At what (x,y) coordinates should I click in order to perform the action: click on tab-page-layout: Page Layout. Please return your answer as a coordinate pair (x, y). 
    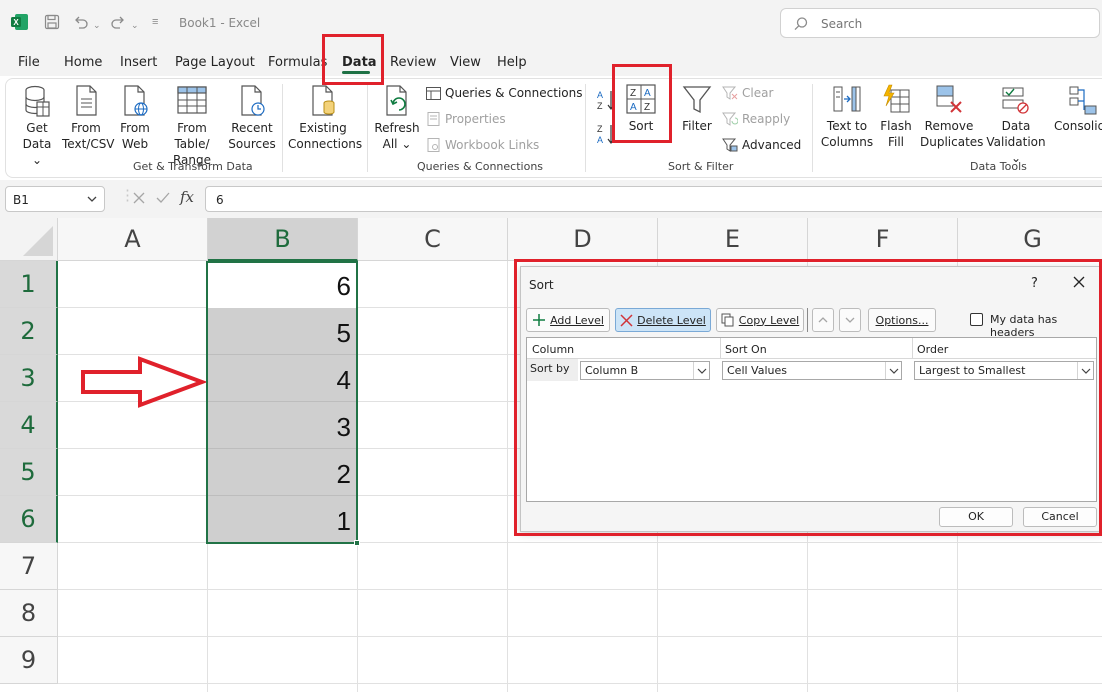
    Looking at the image, I should click on (215, 62).